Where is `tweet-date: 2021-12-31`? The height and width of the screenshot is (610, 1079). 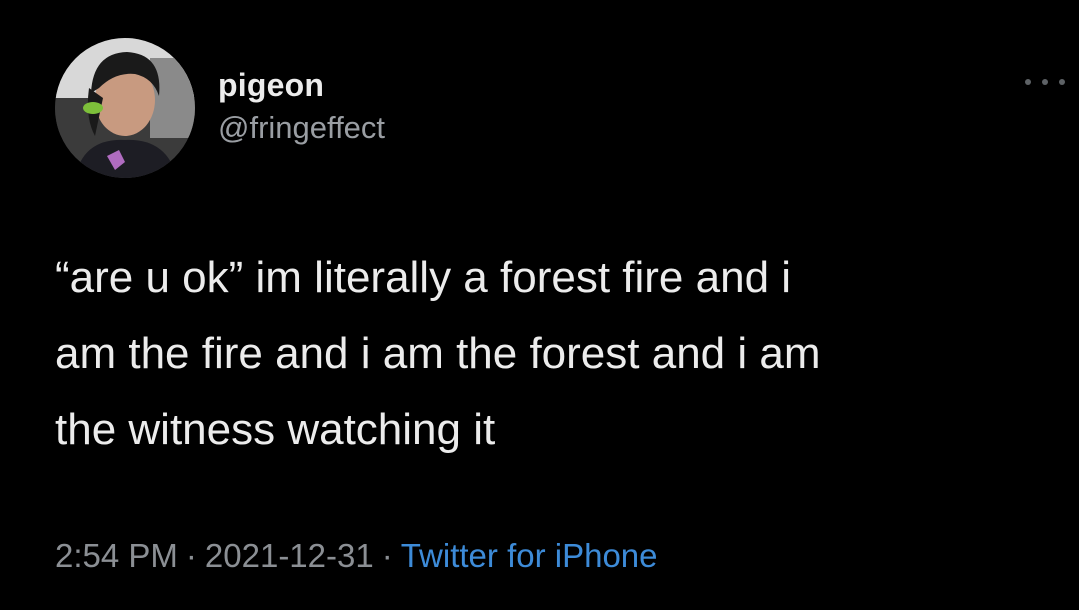
tweet-date: 2021-12-31 is located at coordinates (289, 555).